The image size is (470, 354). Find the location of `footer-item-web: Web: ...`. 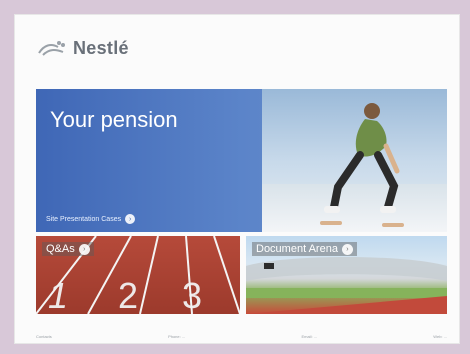

footer-item-web: Web: ... is located at coordinates (440, 336).